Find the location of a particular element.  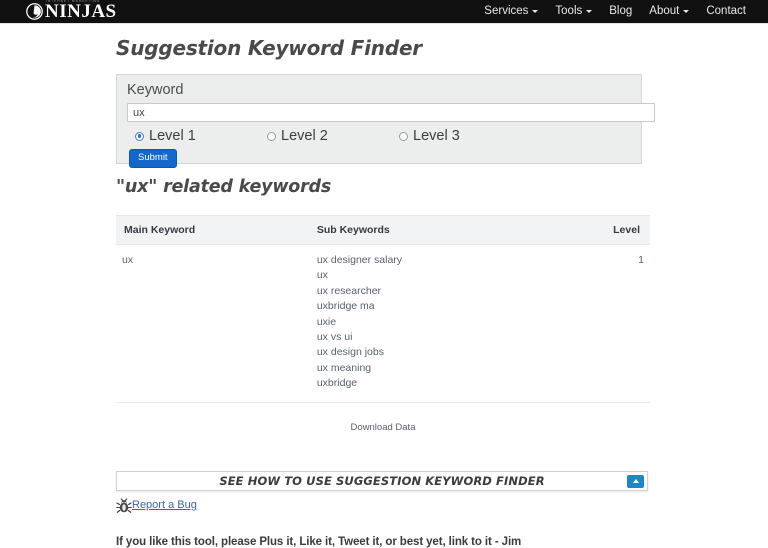

download-data-link: Download Data is located at coordinates (383, 427).